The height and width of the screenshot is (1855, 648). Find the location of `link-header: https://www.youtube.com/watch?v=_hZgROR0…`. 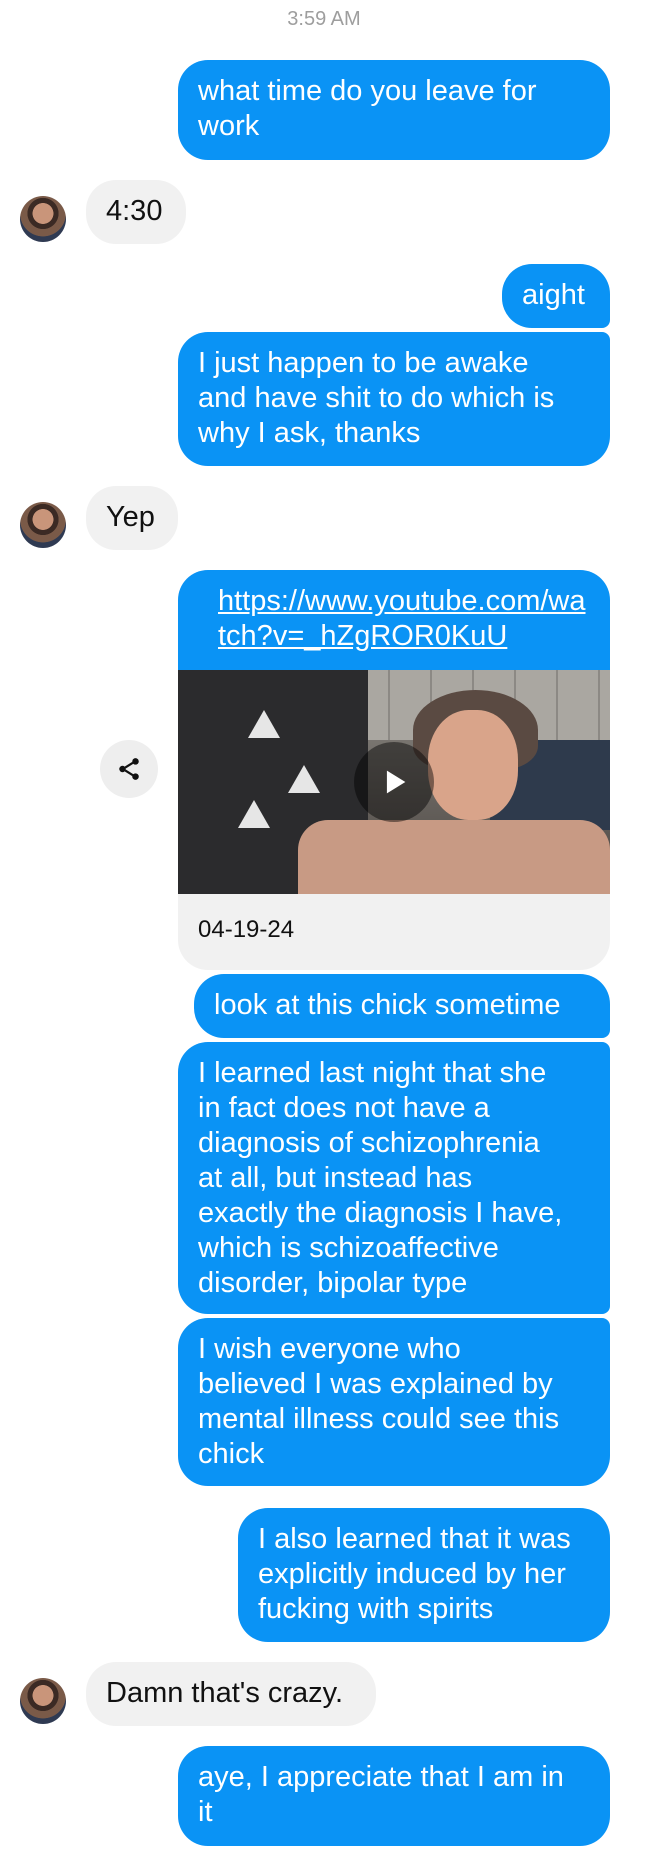

link-header: https://www.youtube.com/watch?v=_hZgROR0… is located at coordinates (394, 620).